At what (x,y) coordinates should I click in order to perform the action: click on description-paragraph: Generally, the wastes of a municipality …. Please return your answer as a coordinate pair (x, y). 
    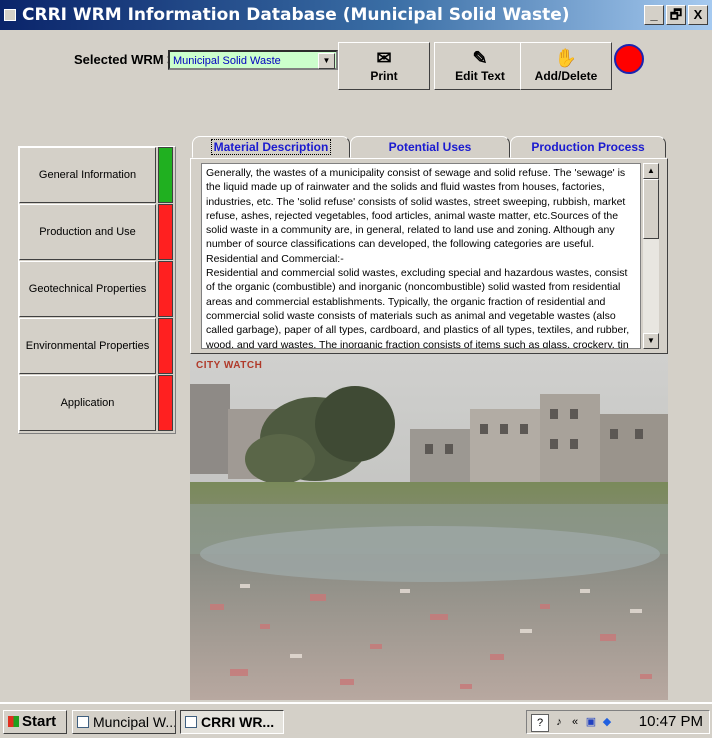
    Looking at the image, I should click on (416, 209).